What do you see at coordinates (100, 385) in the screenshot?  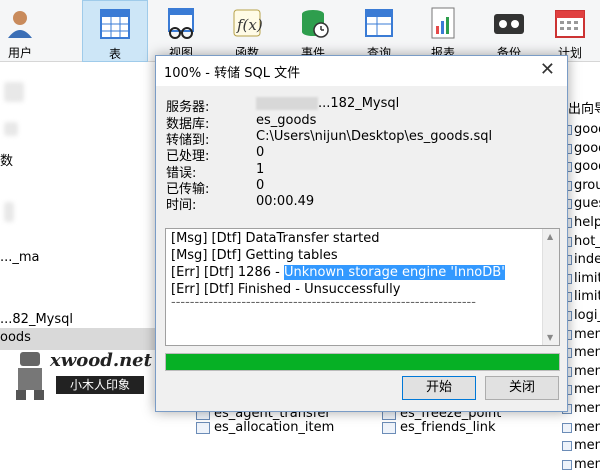 I see `watermark-subtitle: 小木人印象` at bounding box center [100, 385].